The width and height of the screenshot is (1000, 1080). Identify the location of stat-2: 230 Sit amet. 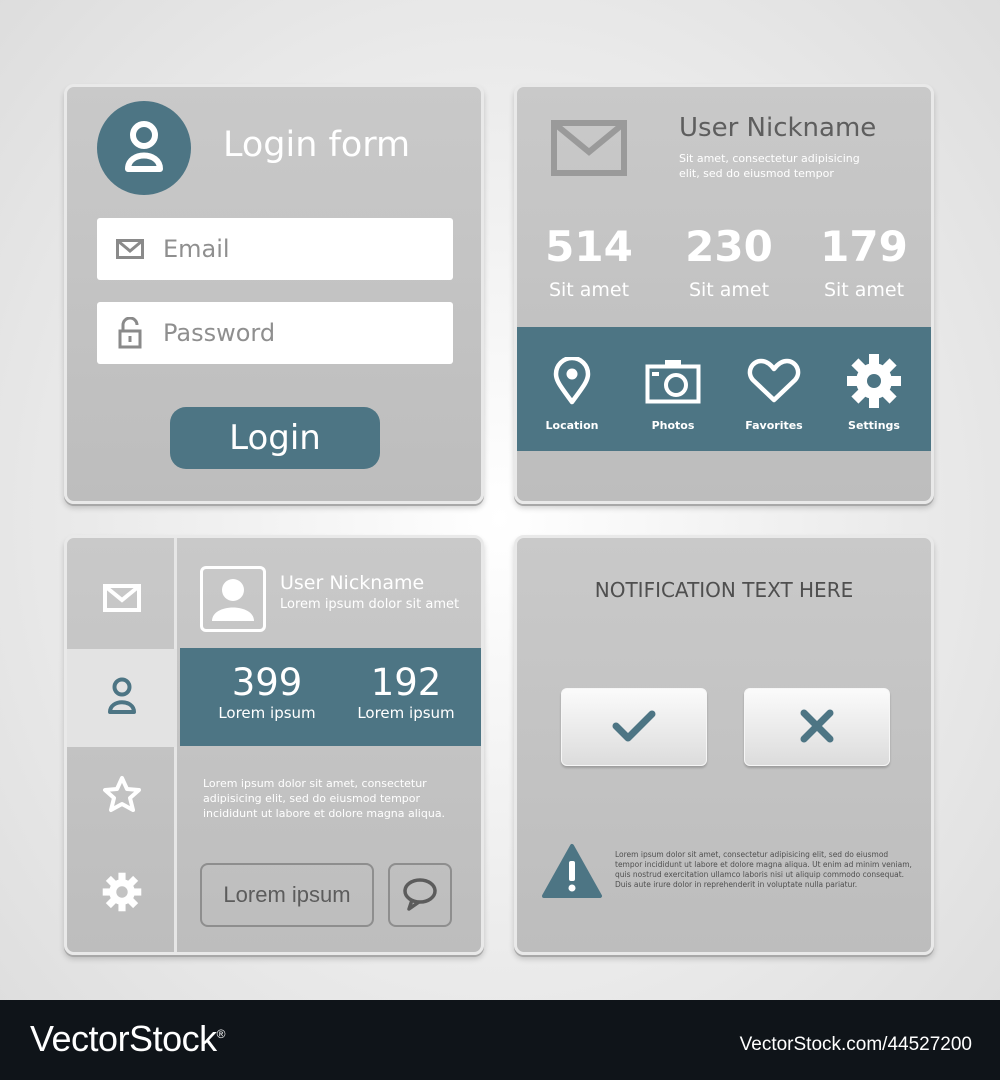
(729, 262).